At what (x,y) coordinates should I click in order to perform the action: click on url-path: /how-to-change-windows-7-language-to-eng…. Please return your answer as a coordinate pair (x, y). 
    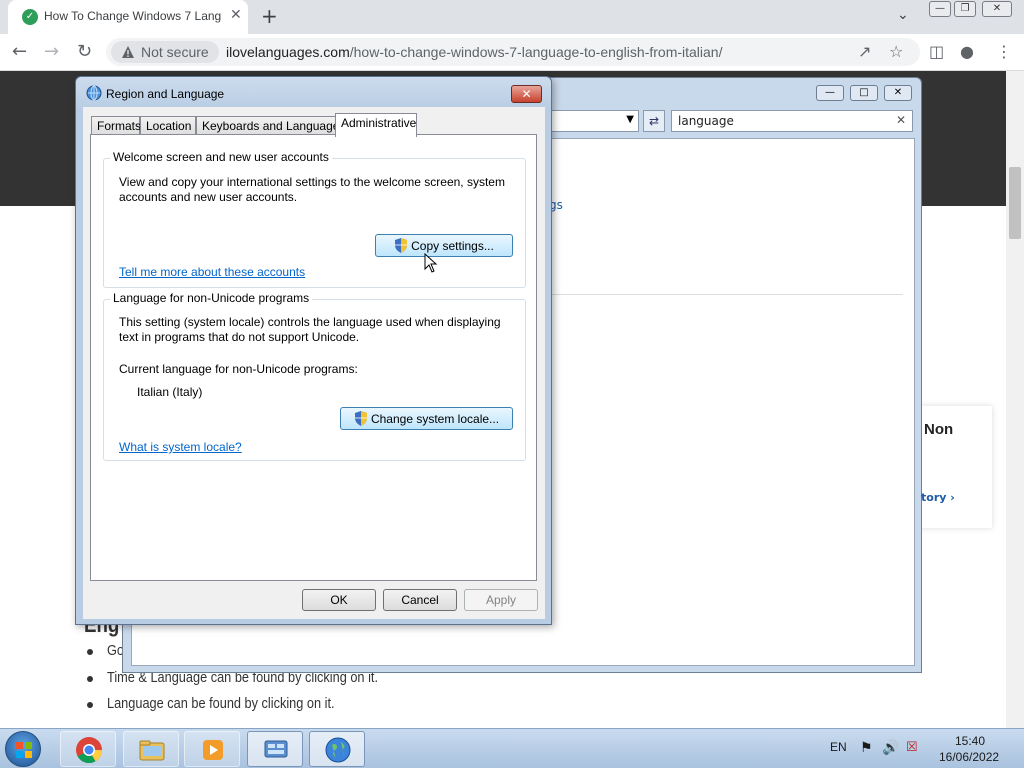
    Looking at the image, I should click on (536, 52).